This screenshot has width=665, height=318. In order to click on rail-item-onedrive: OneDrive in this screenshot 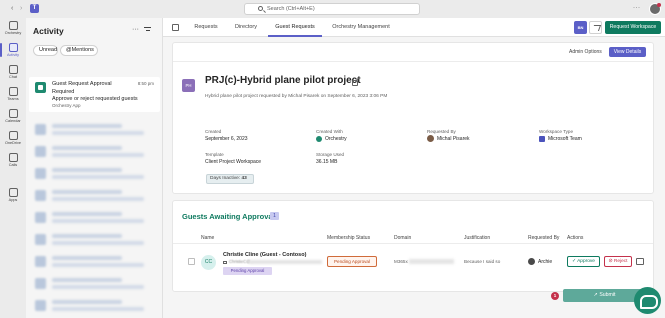, I will do `click(13, 139)`.